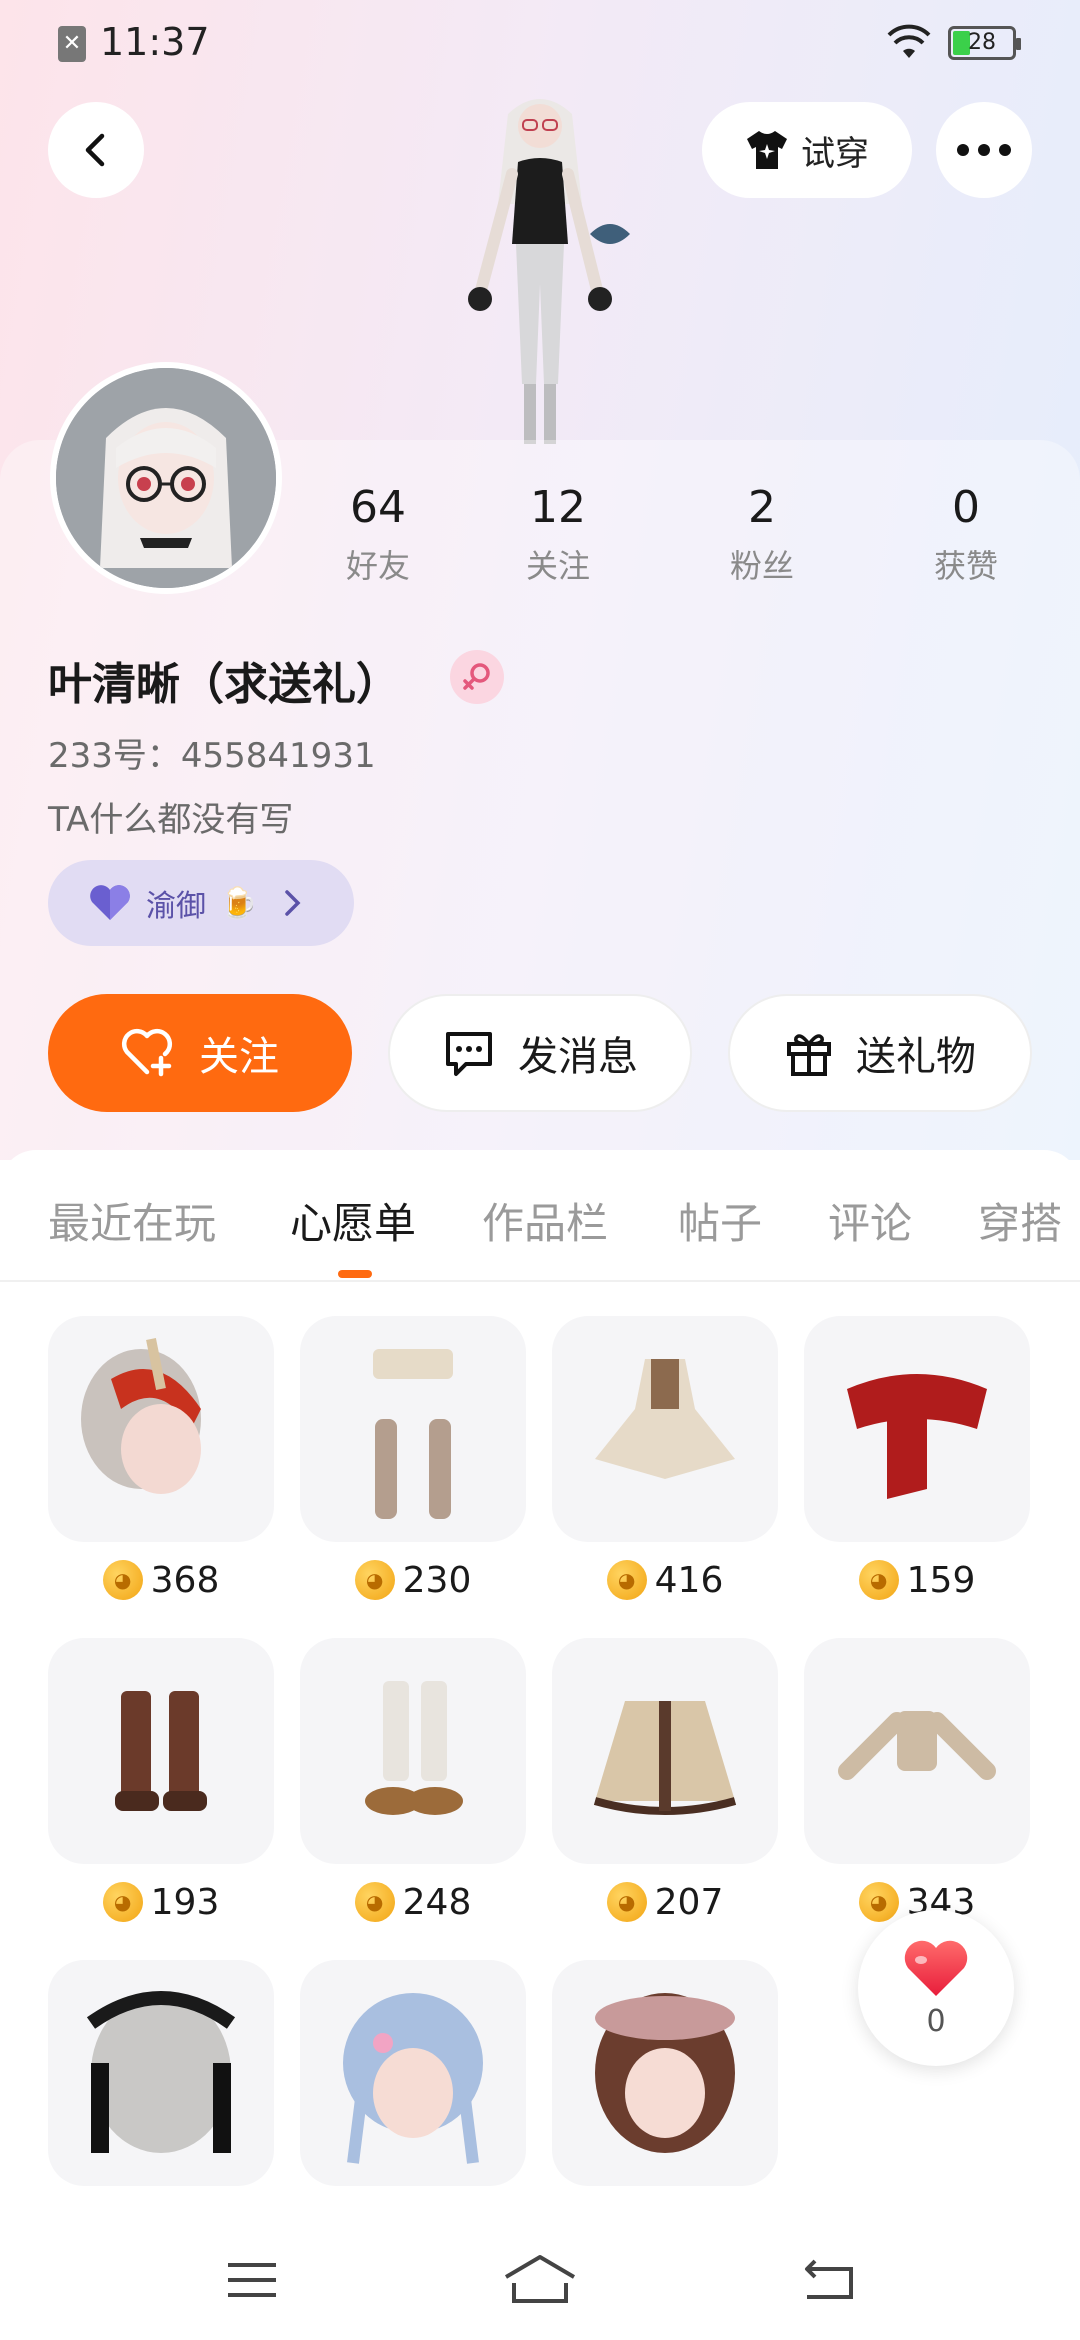 The width and height of the screenshot is (1080, 2340). I want to click on shirt-icon, so click(767, 150).